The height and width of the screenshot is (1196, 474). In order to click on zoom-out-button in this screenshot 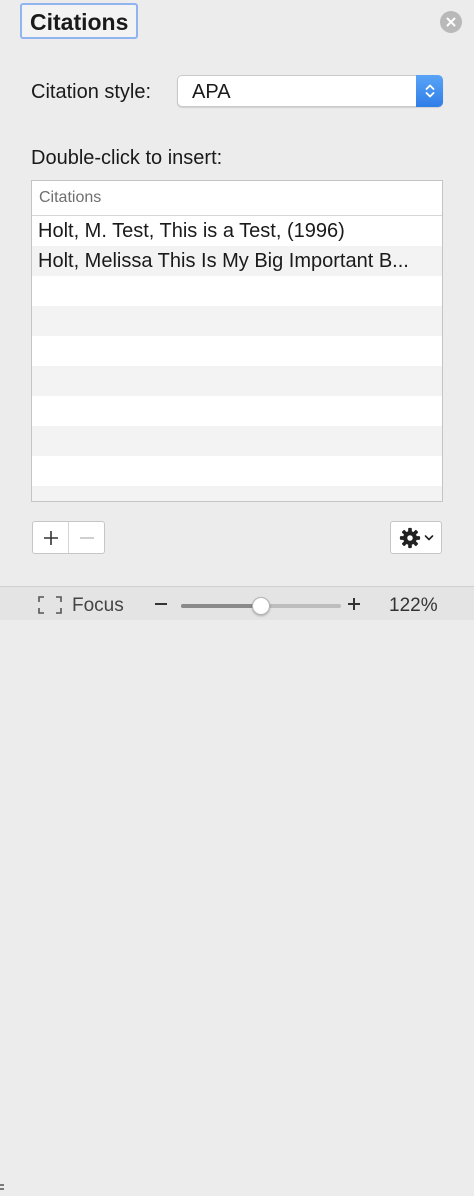, I will do `click(161, 606)`.